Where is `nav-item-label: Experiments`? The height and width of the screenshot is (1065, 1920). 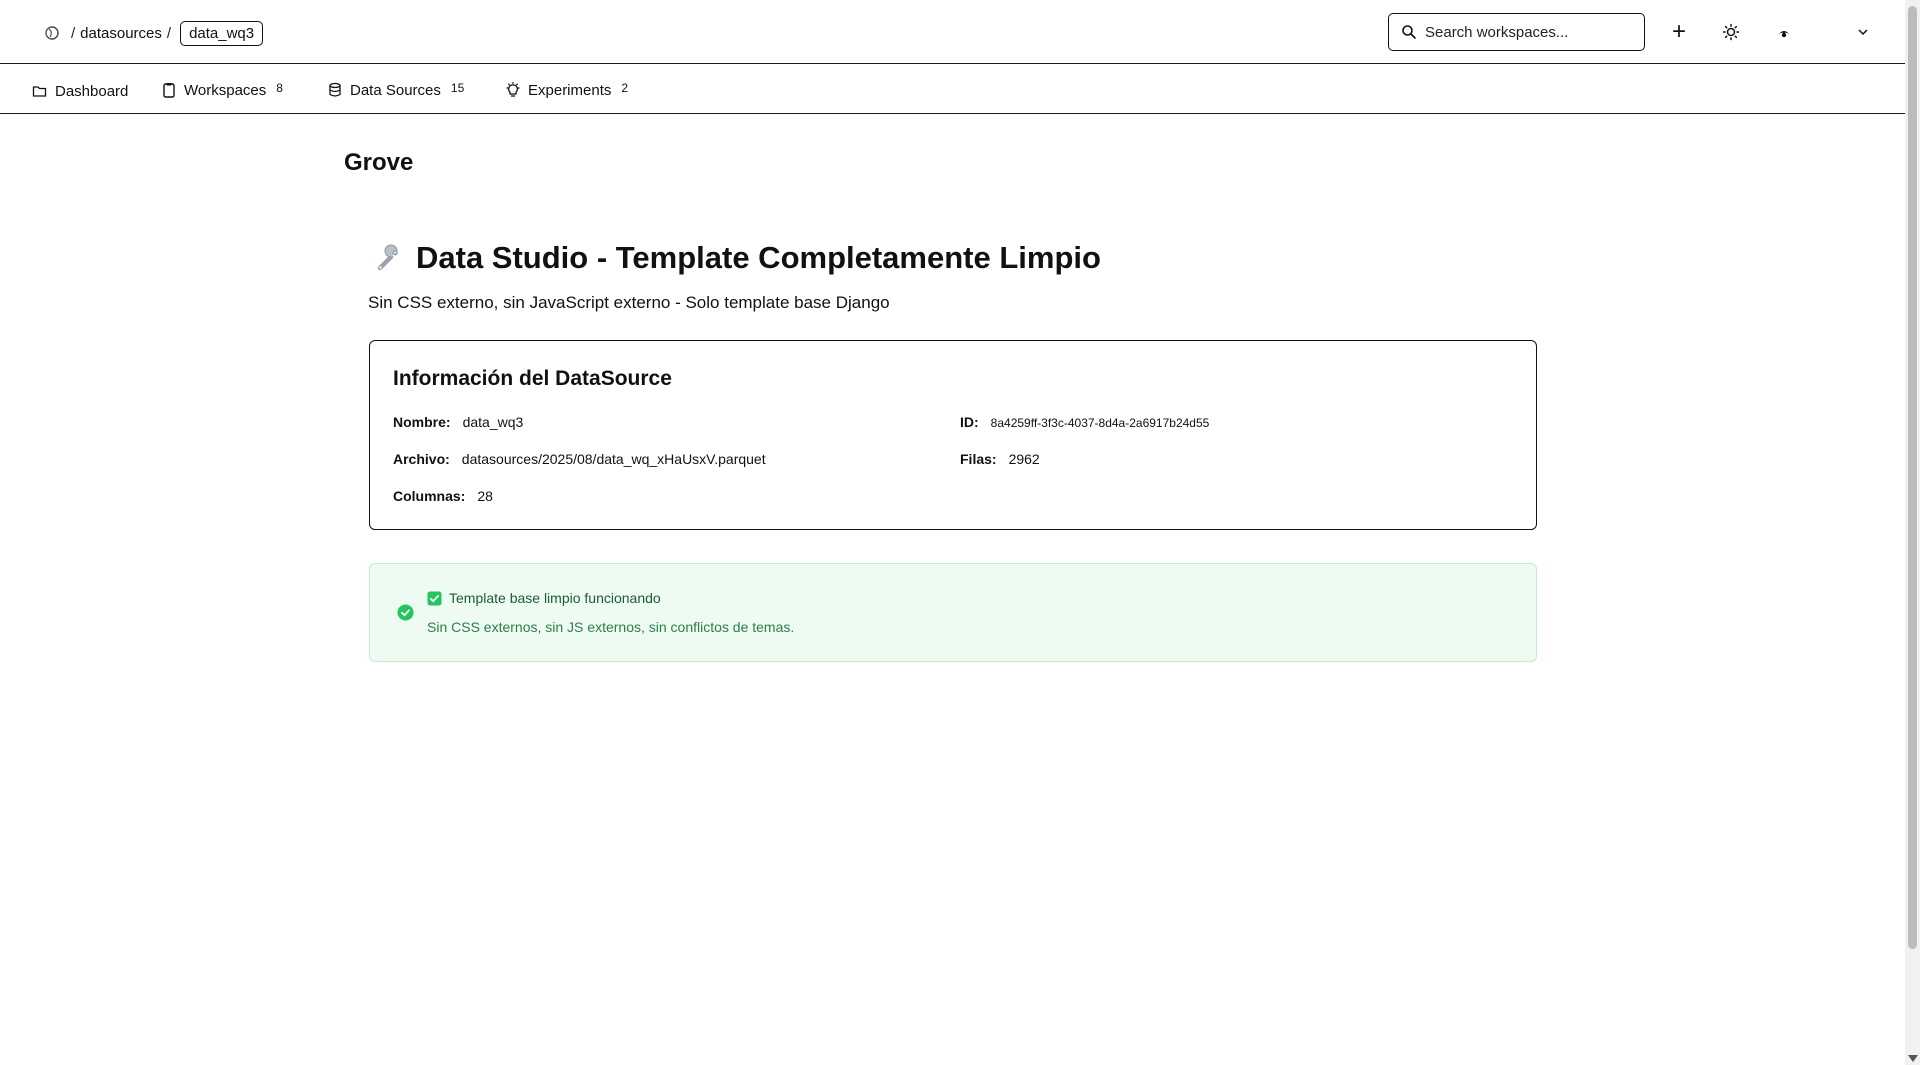
nav-item-label: Experiments is located at coordinates (570, 90).